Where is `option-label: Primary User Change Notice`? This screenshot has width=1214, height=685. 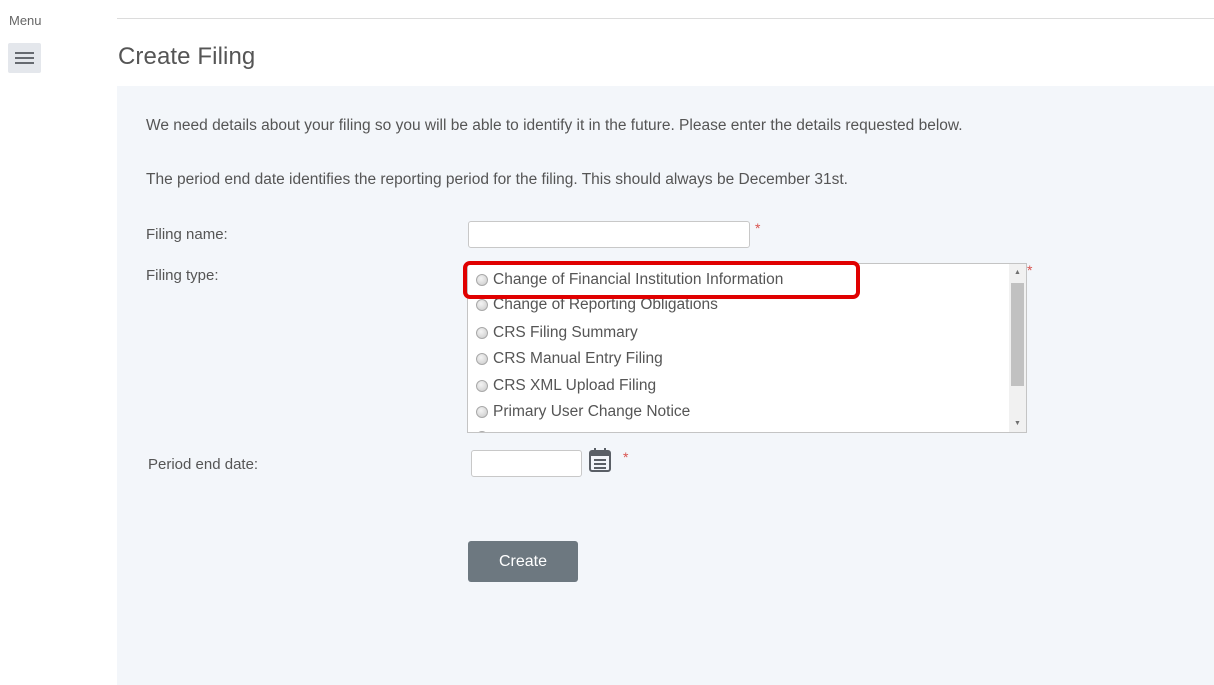 option-label: Primary User Change Notice is located at coordinates (592, 411).